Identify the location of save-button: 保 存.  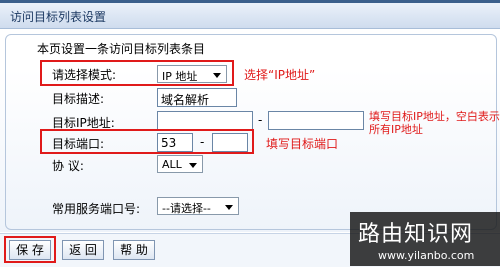
(30, 250).